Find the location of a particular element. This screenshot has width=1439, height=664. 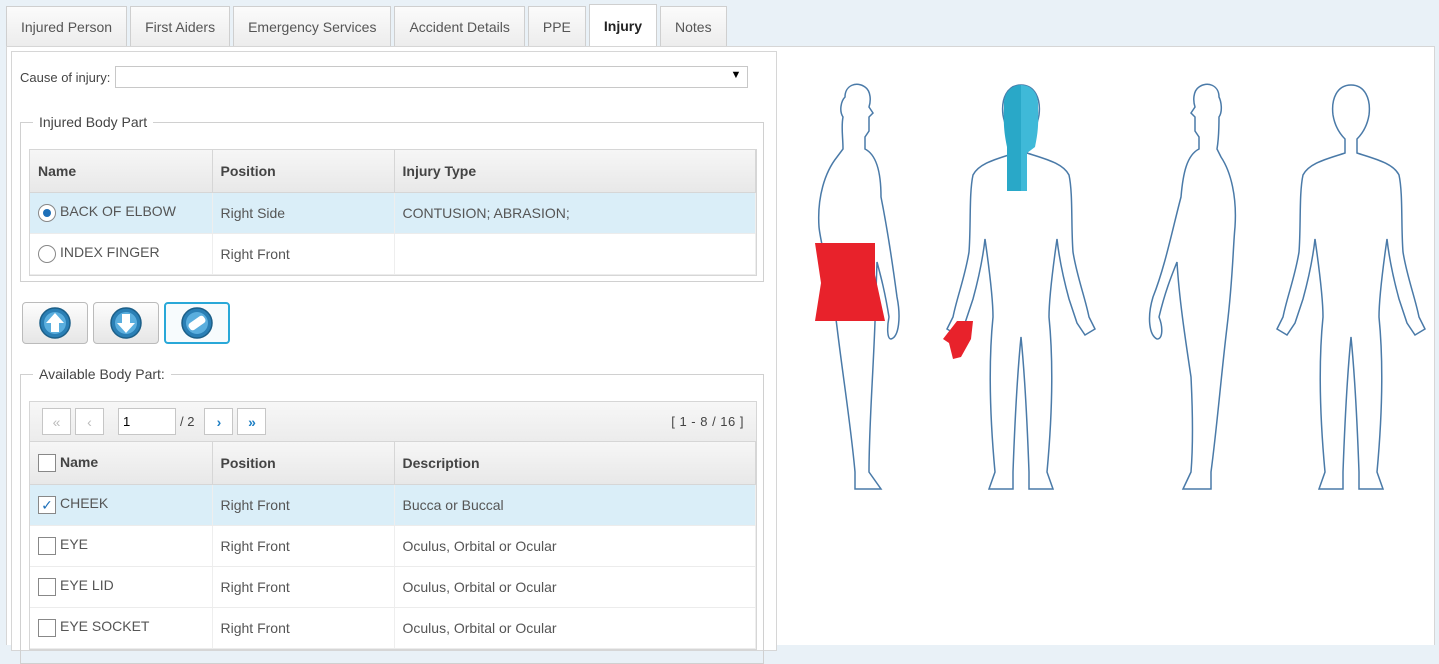

action-buttons is located at coordinates (128, 323).